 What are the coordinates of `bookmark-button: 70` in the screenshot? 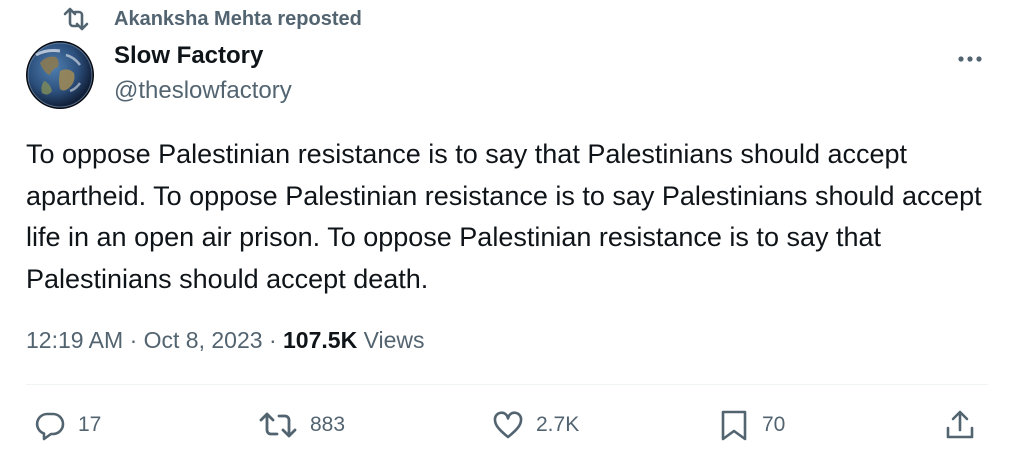 It's located at (751, 425).